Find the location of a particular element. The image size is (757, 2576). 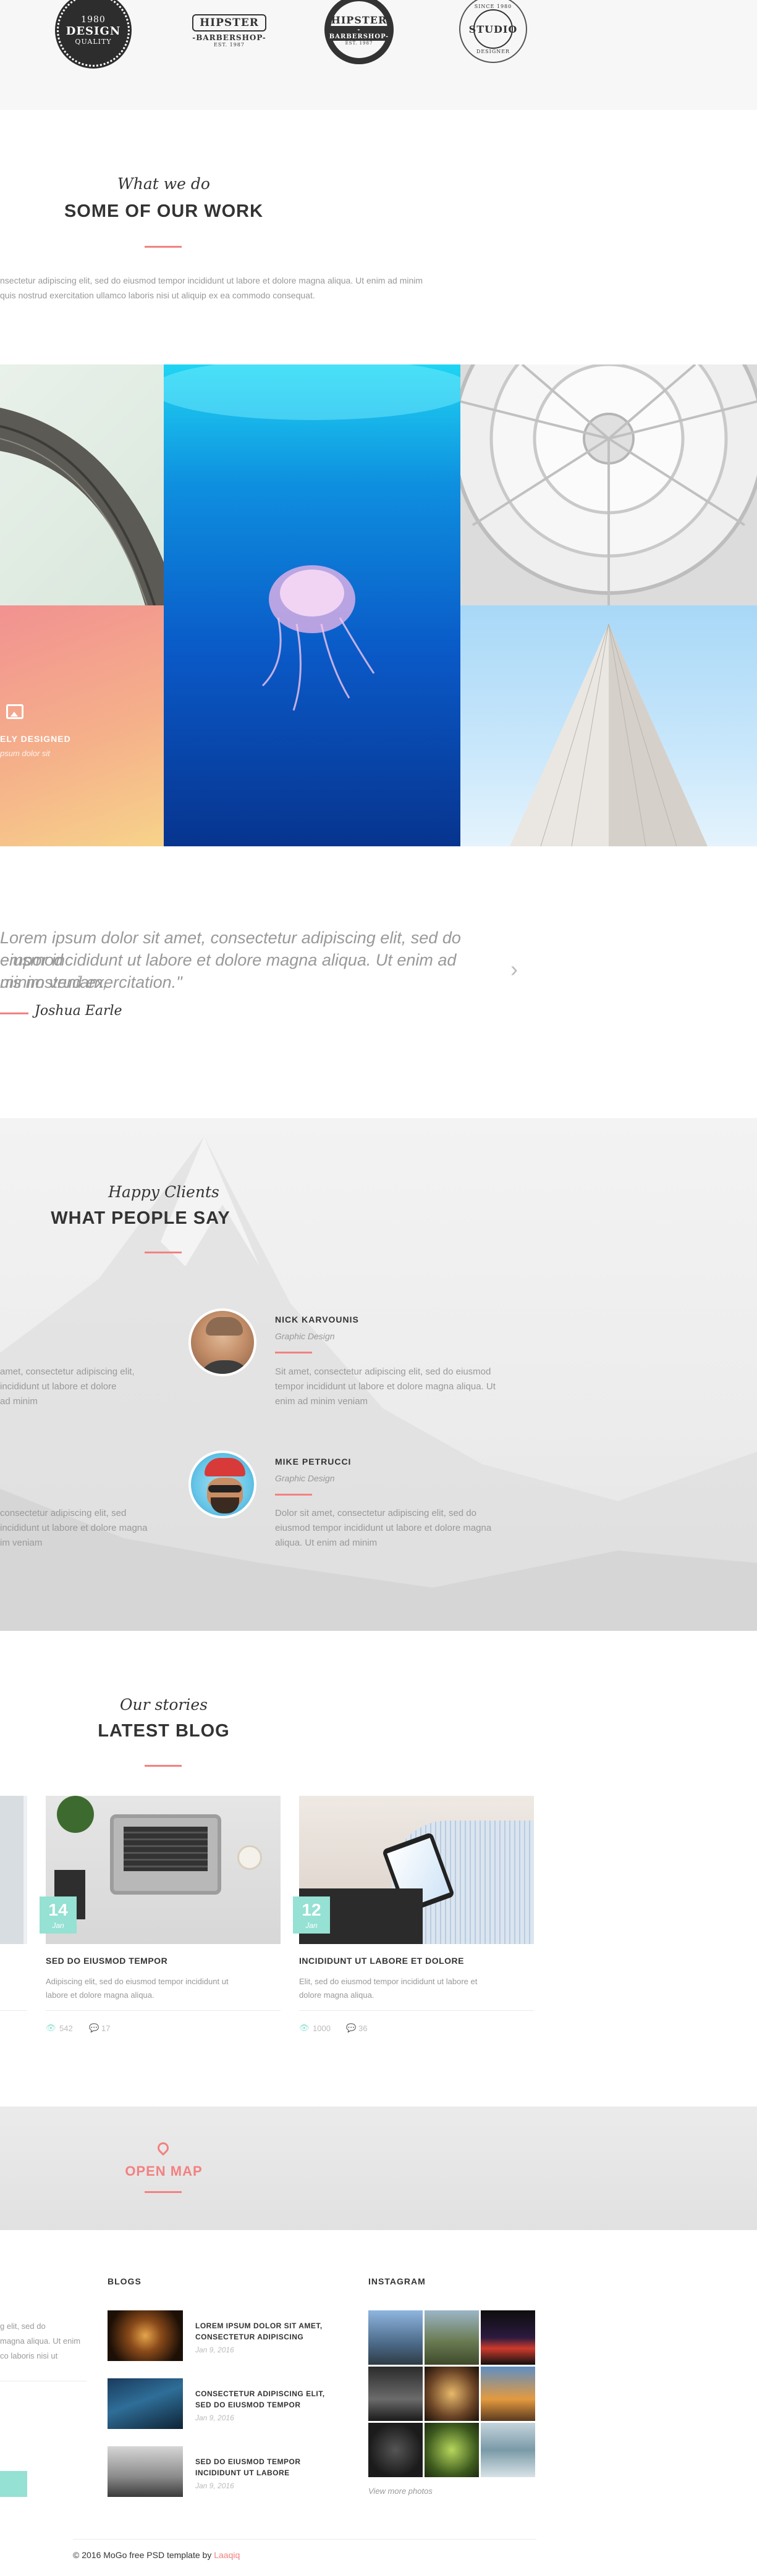

blog-script-heading: Our stories is located at coordinates (164, 1705).